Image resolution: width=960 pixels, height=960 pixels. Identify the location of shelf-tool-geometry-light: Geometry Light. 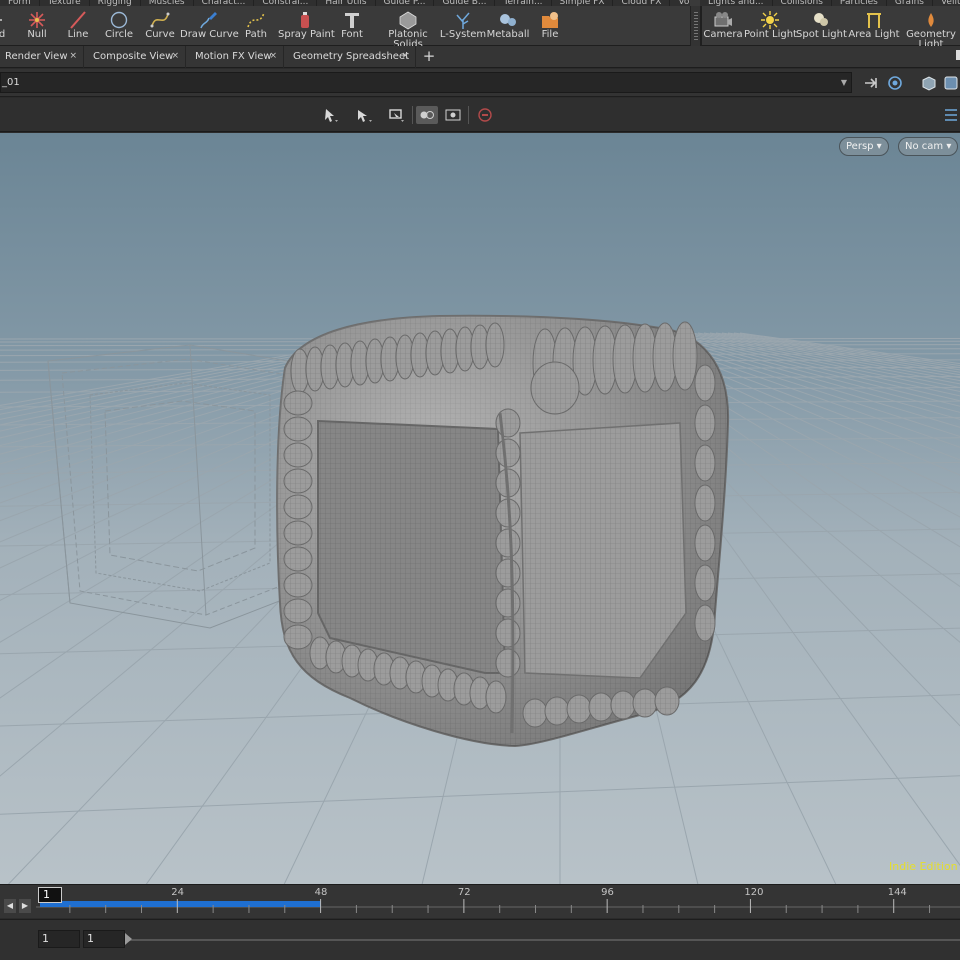
(931, 28).